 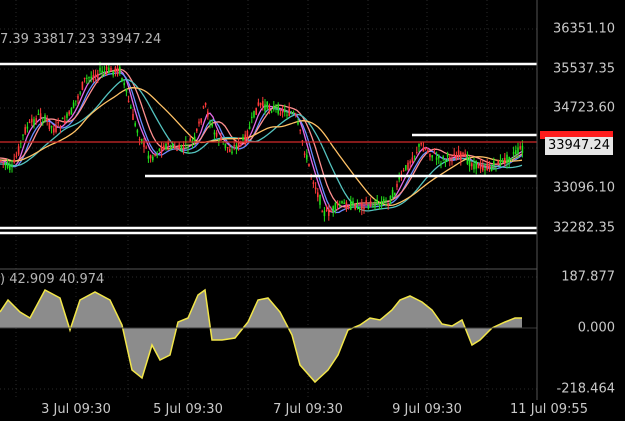 I want to click on price-axis-label: 36351.10, so click(x=583, y=29).